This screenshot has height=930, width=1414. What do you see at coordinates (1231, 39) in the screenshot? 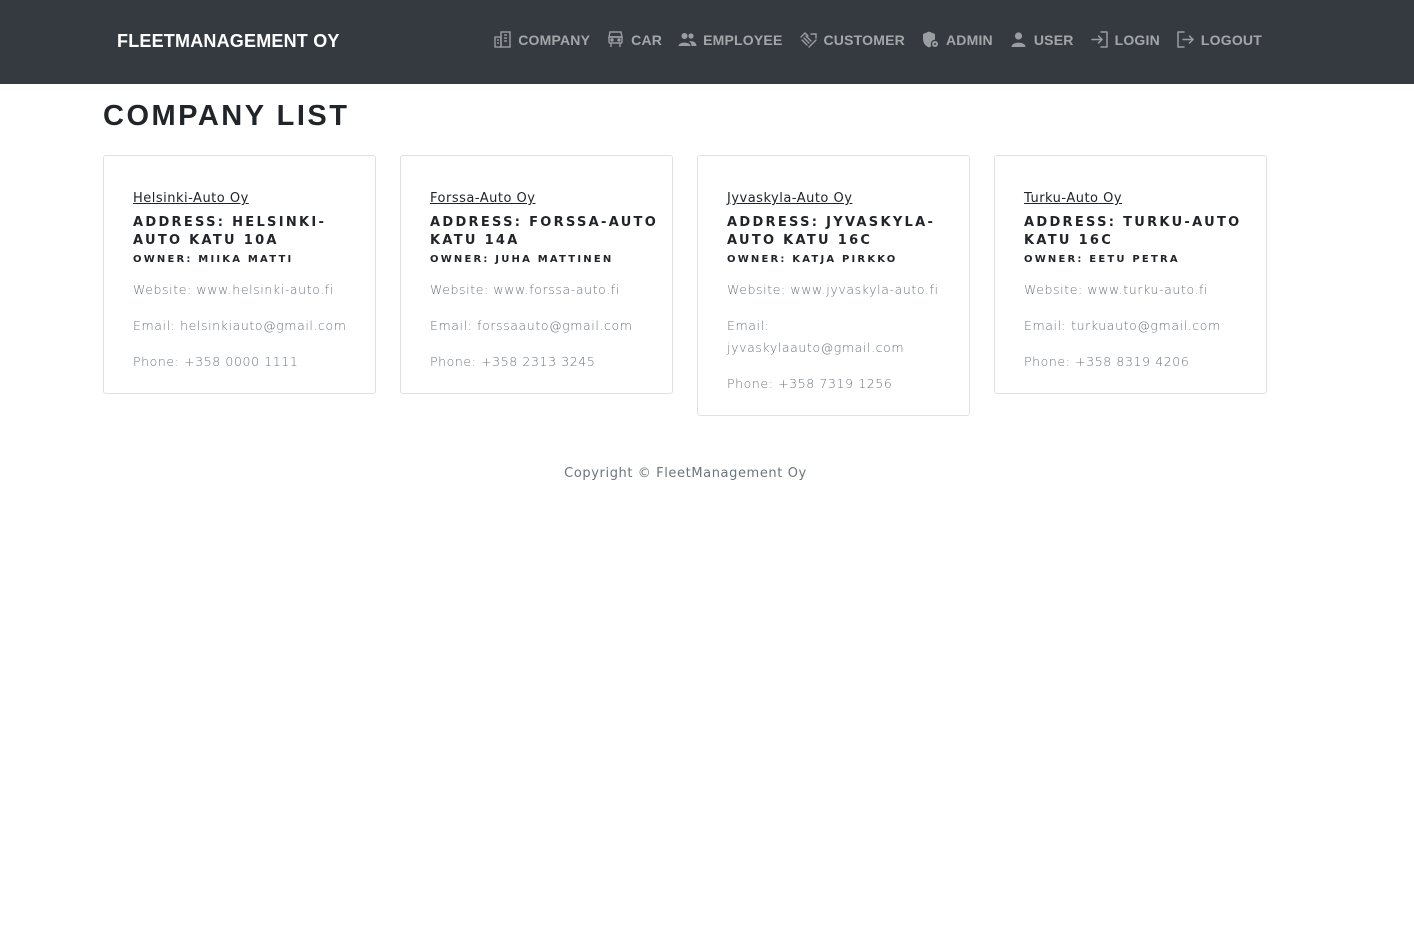
I see `nav-label-logout: LOGOUT` at bounding box center [1231, 39].